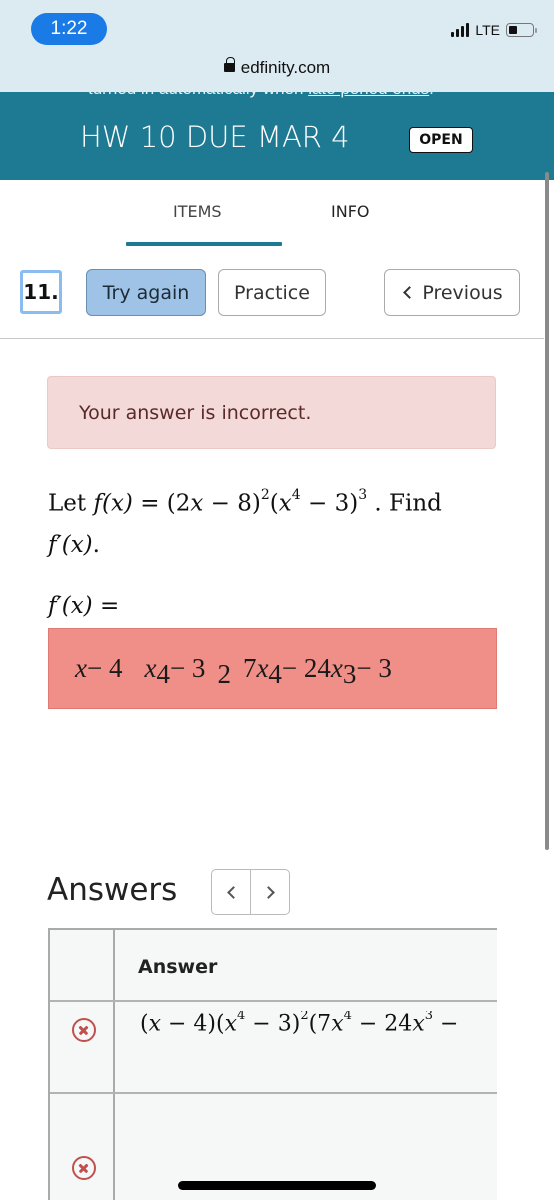  What do you see at coordinates (41, 292) in the screenshot?
I see `item-number: 11.` at bounding box center [41, 292].